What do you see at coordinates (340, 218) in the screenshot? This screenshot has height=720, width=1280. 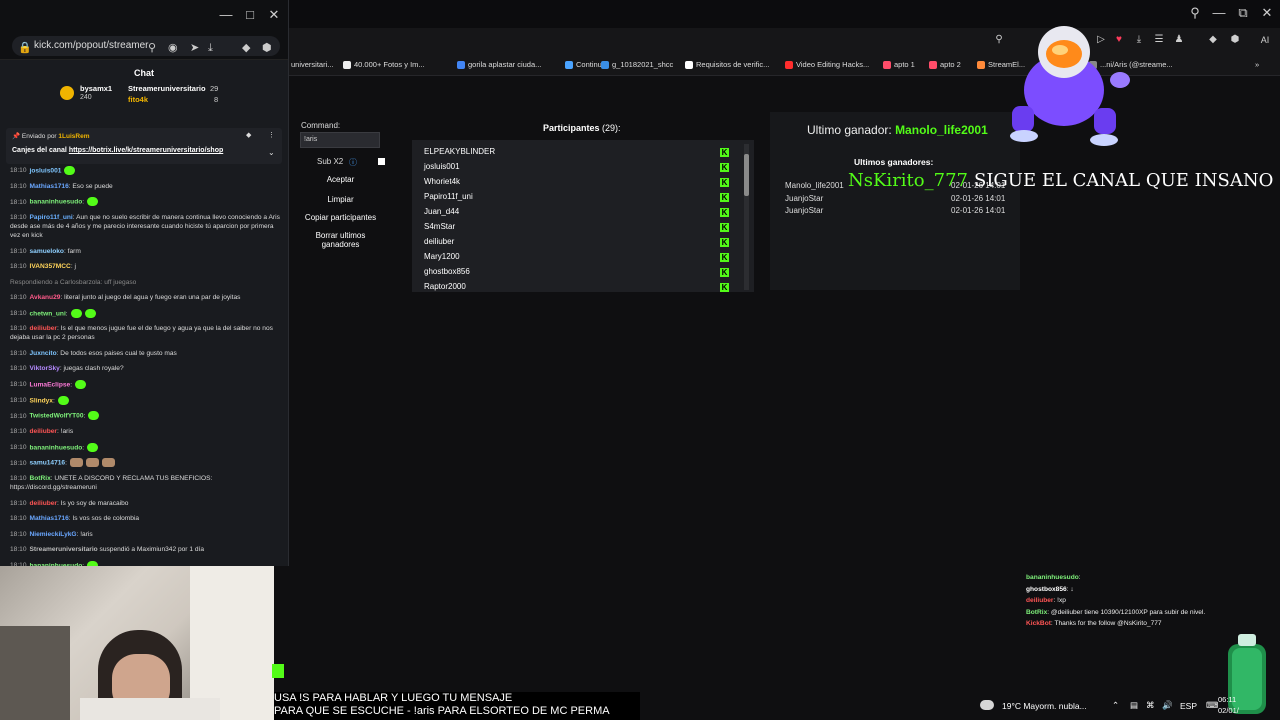 I see `copy-participants-button: Copiar participantes` at bounding box center [340, 218].